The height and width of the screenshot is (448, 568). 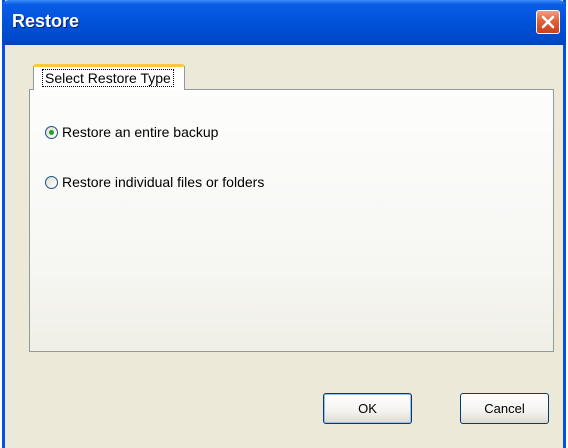 I want to click on radio-restore-entire-backup: Restore an entire backup, so click(x=131, y=132).